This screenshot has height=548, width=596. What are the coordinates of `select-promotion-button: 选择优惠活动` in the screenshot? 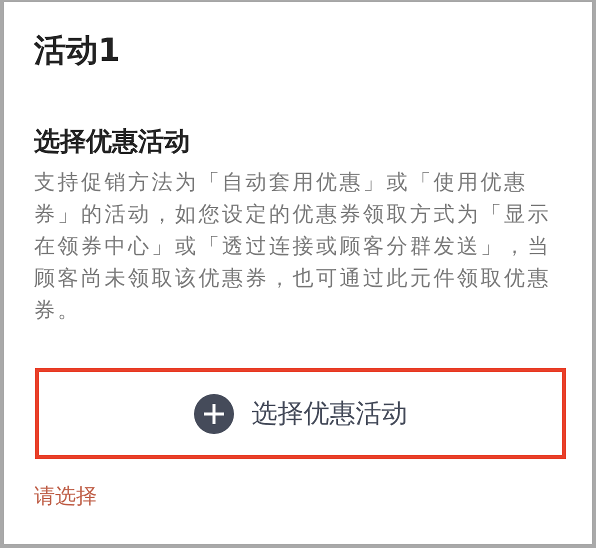 It's located at (300, 413).